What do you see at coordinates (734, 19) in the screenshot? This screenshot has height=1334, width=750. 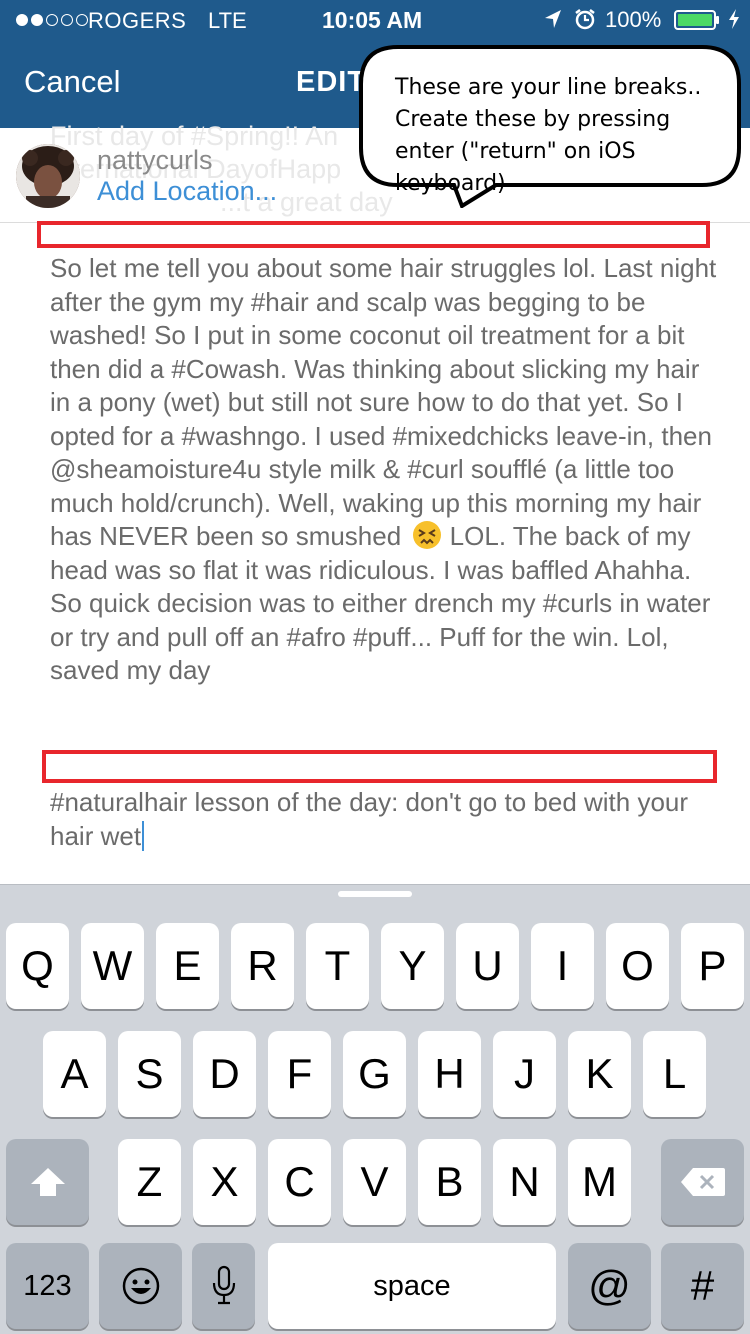 I see `charging-bolt-icon` at bounding box center [734, 19].